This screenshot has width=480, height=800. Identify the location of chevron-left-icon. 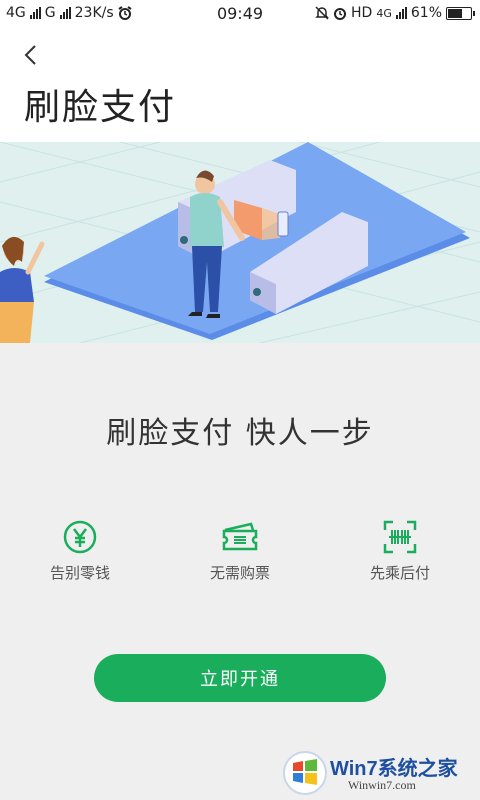
(30, 55).